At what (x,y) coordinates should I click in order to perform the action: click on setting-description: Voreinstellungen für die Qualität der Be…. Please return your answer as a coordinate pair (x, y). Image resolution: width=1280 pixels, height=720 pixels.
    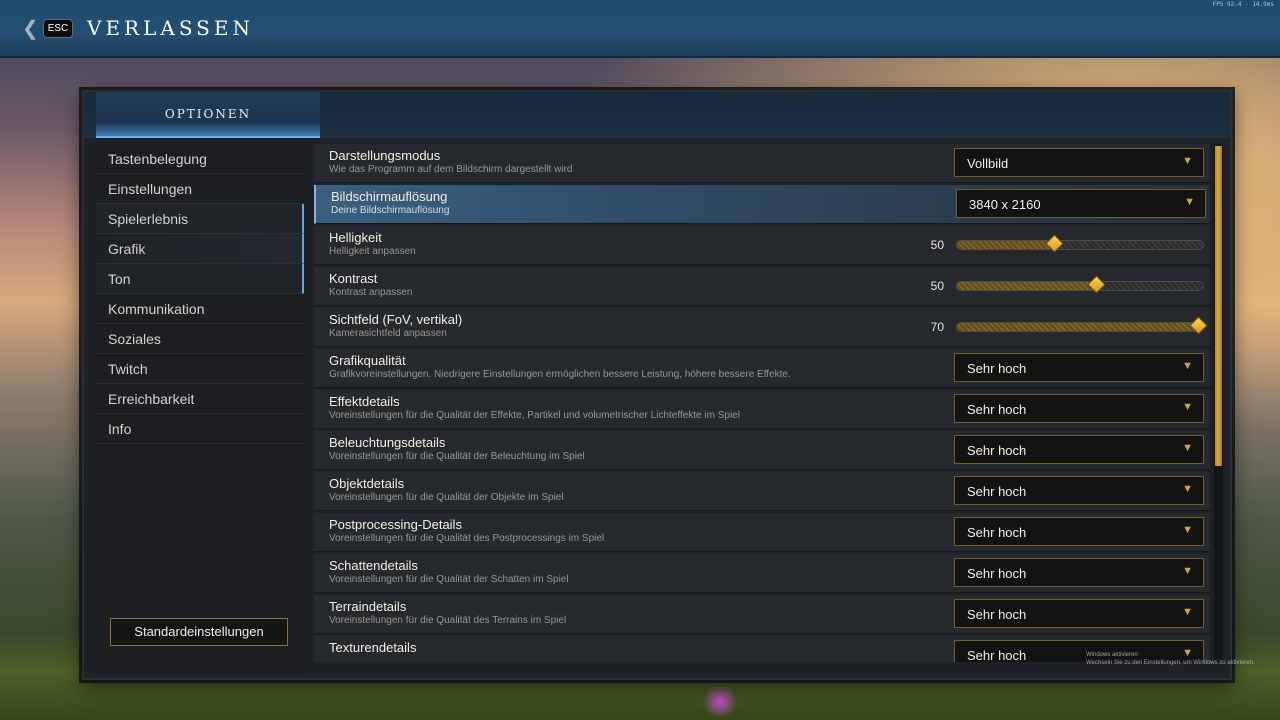
    Looking at the image, I should click on (457, 456).